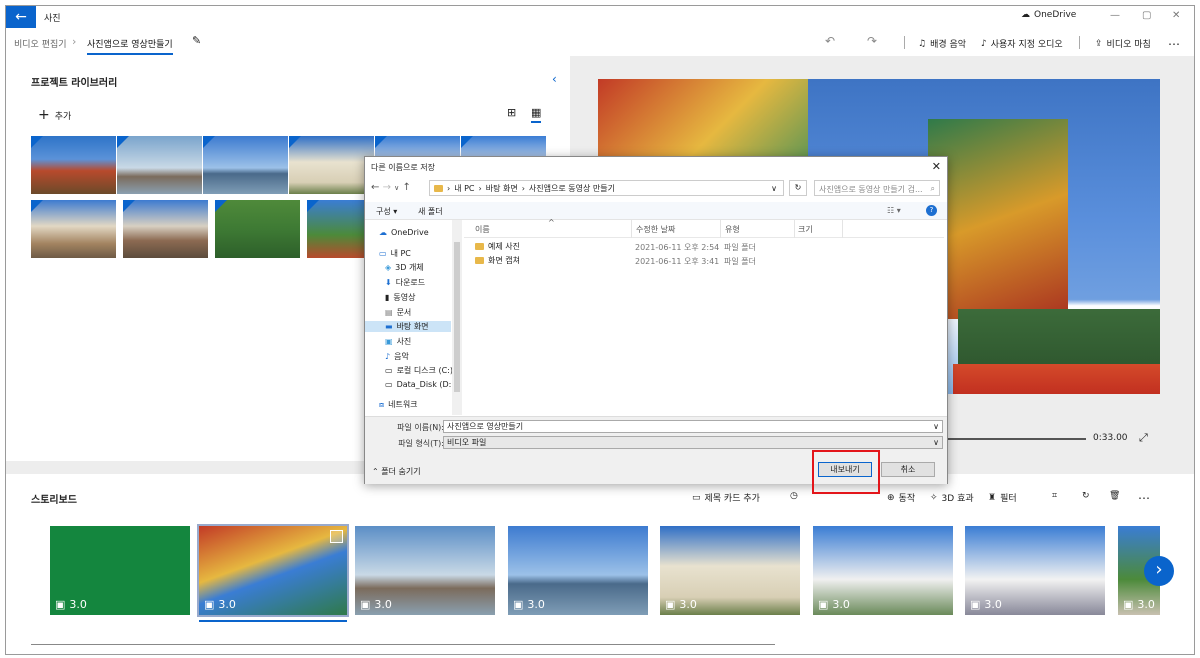 The height and width of the screenshot is (658, 1200). I want to click on forward-arrow-icon: →, so click(387, 187).